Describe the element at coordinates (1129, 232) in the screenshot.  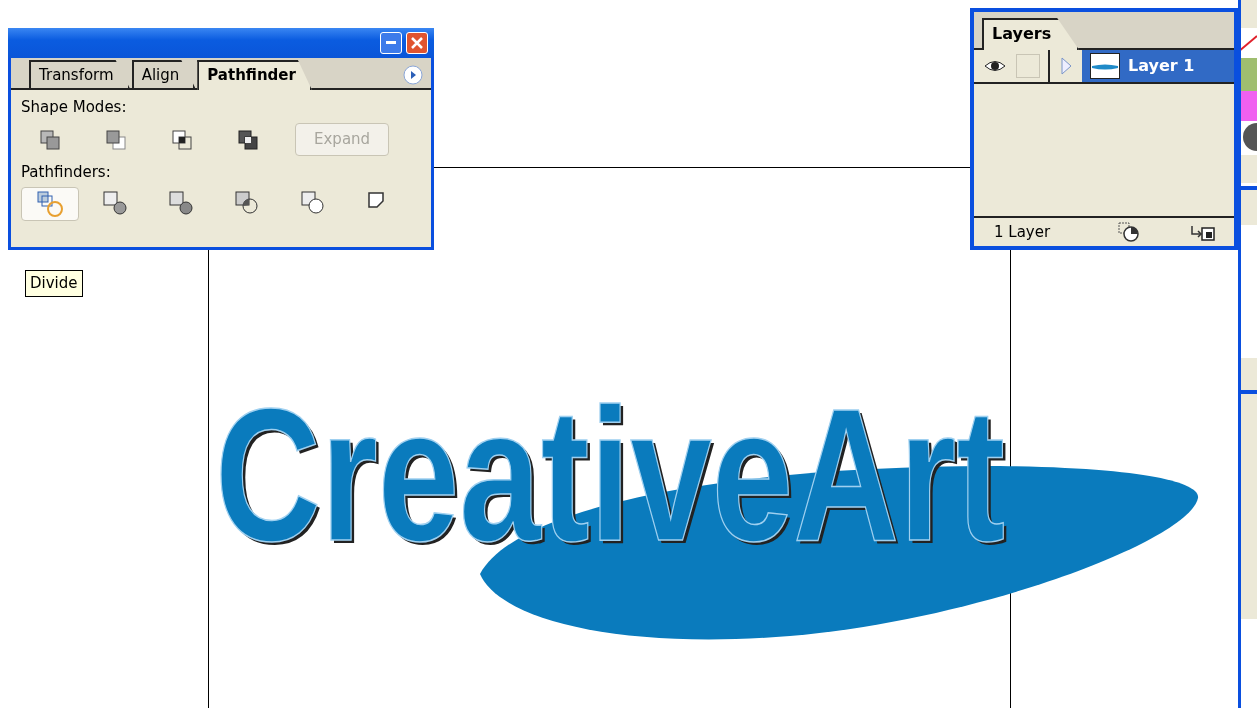
I see `mask-icon` at that location.